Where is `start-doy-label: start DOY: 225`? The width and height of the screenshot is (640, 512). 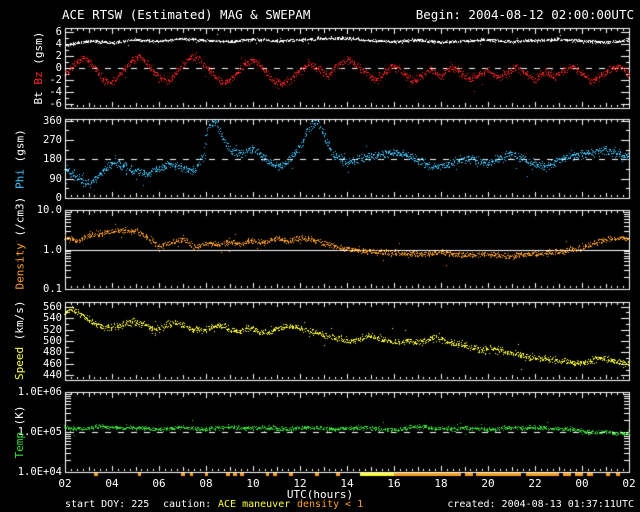 start-doy-label: start DOY: 225 is located at coordinates (107, 504).